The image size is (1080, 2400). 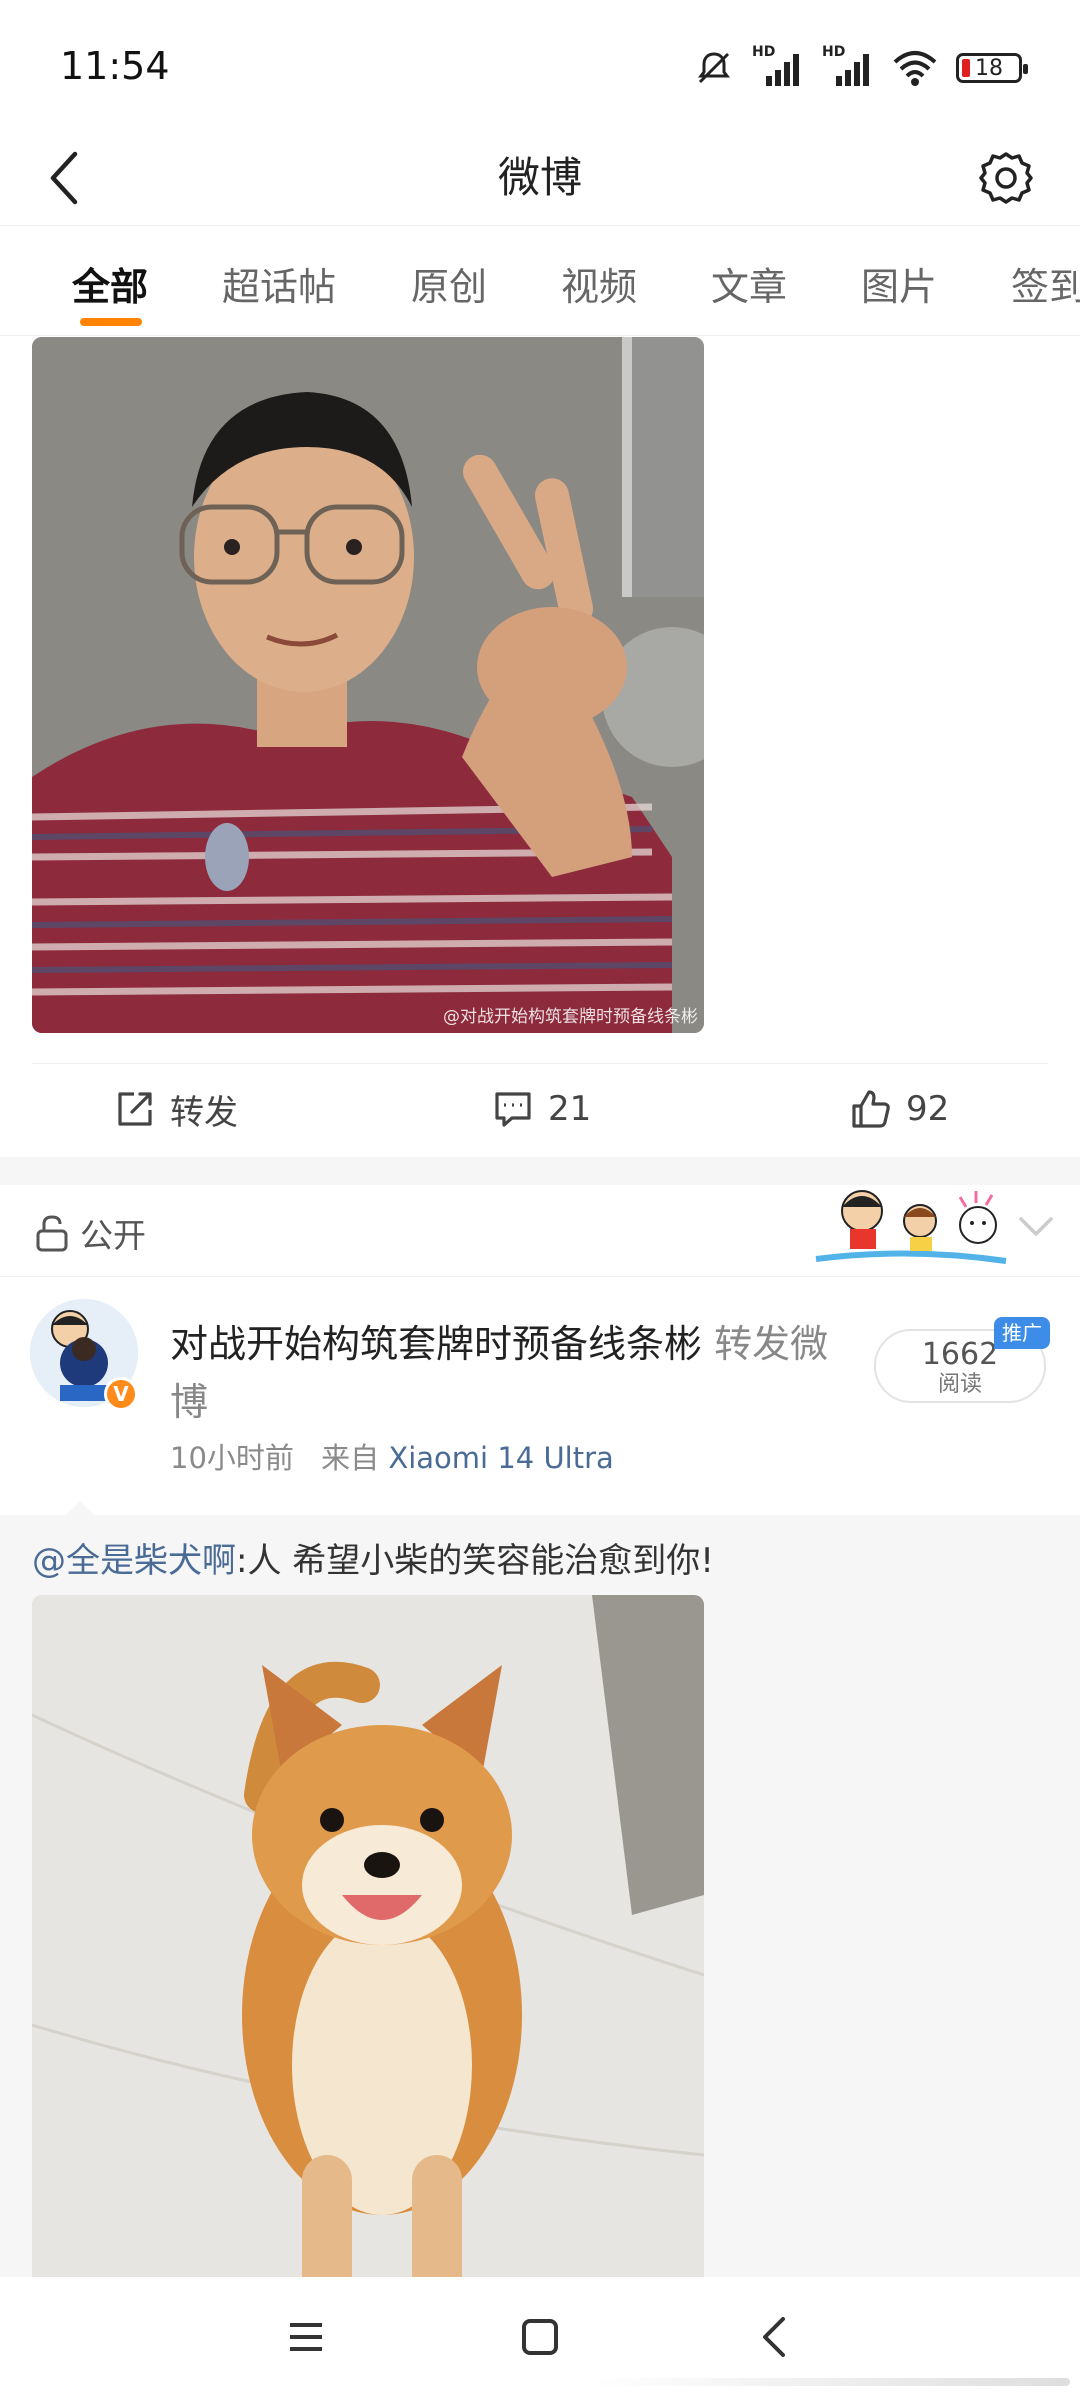 What do you see at coordinates (1036, 1226) in the screenshot?
I see `chevron-down-icon` at bounding box center [1036, 1226].